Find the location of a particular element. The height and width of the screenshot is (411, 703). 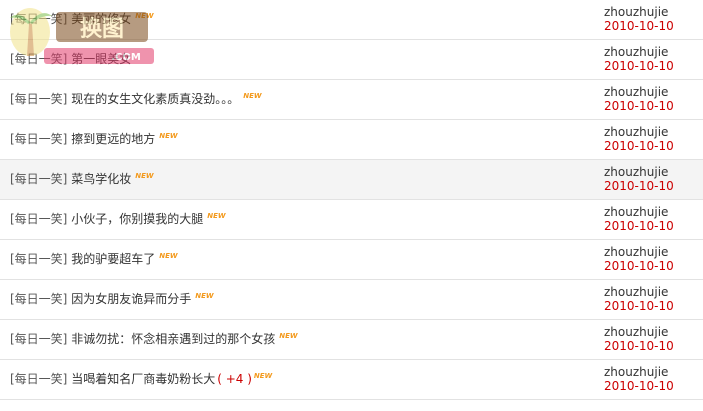

list-item: [每日一笑] 菜鸟学化妆 NEW zhouzhujie 2010-10-10 is located at coordinates (351, 180).